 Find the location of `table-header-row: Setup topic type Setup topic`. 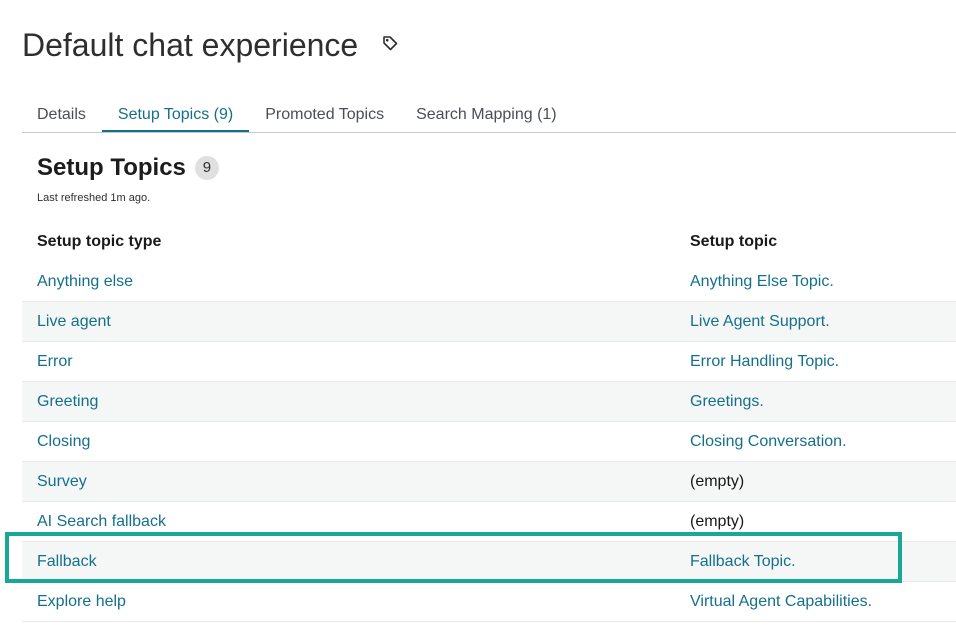

table-header-row: Setup topic type Setup topic is located at coordinates (489, 242).